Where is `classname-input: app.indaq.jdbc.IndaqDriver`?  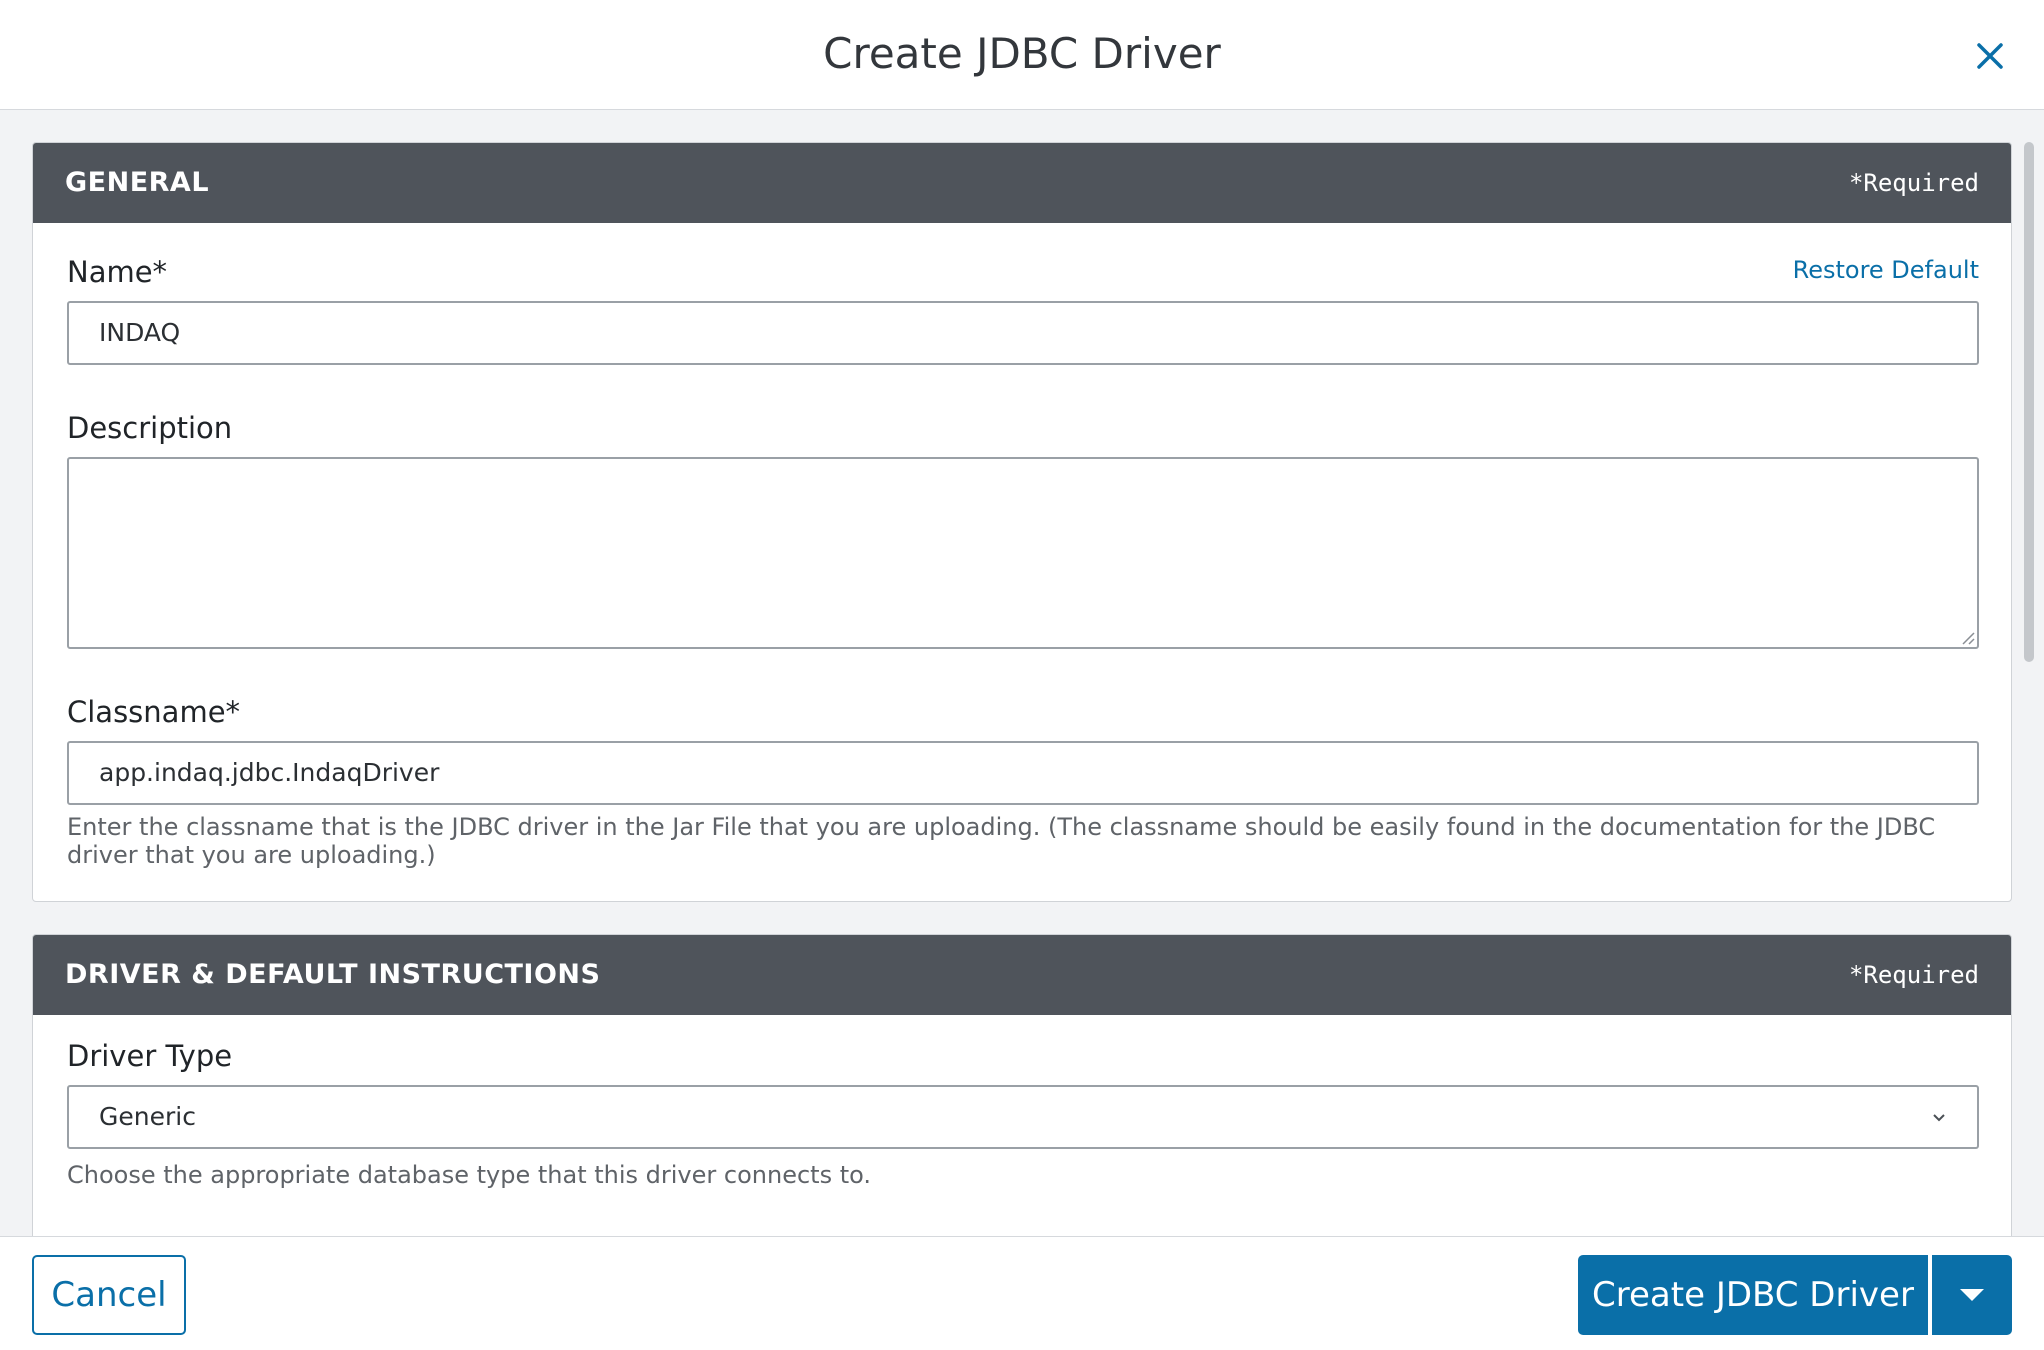
classname-input: app.indaq.jdbc.IndaqDriver is located at coordinates (1023, 773).